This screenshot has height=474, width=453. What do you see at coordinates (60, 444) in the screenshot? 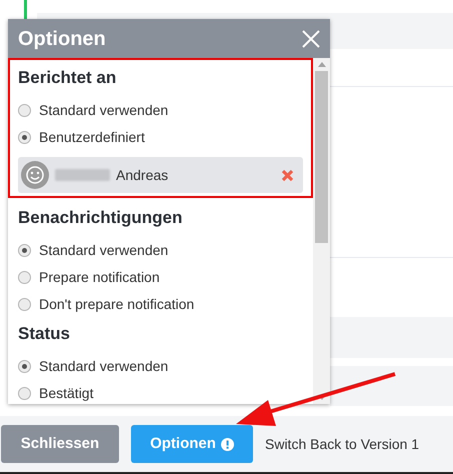
I see `close-button: Schliessen` at bounding box center [60, 444].